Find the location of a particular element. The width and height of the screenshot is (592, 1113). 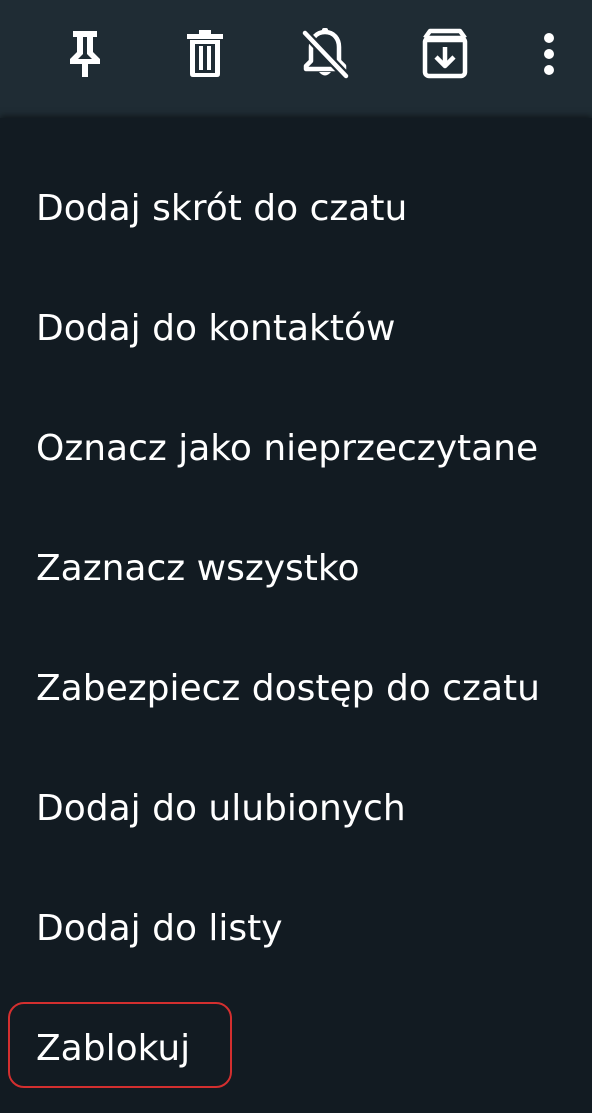

menu-item-label: Dodaj do listy is located at coordinates (159, 928).